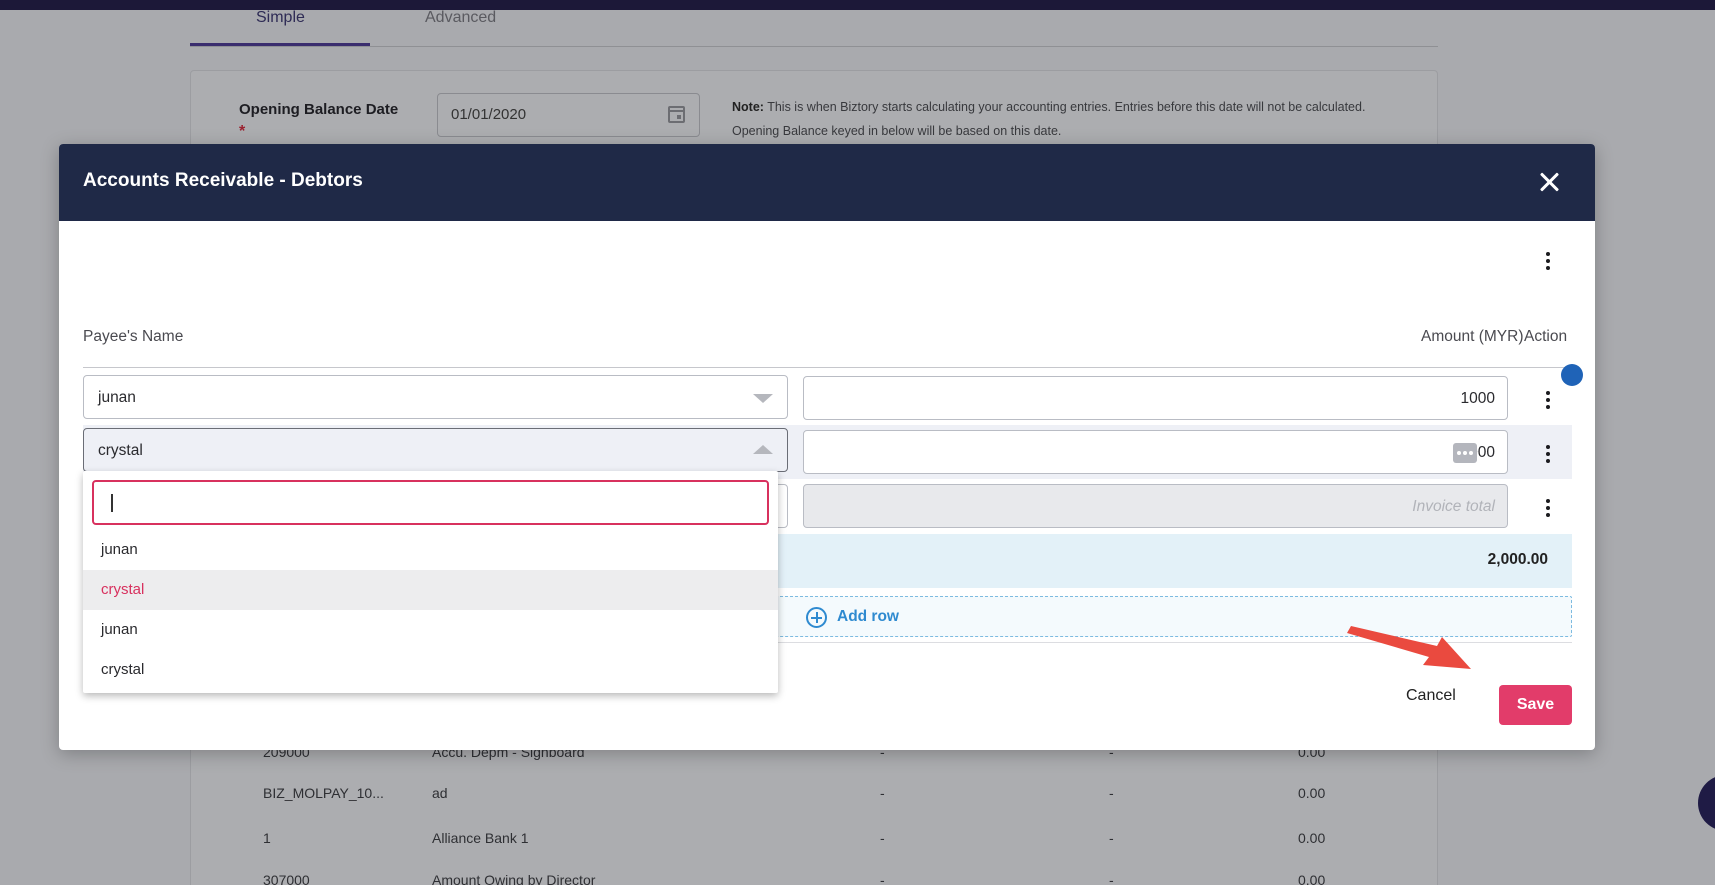 Image resolution: width=1715 pixels, height=885 pixels. I want to click on opening-balance-date-input: 01/01/2020, so click(568, 115).